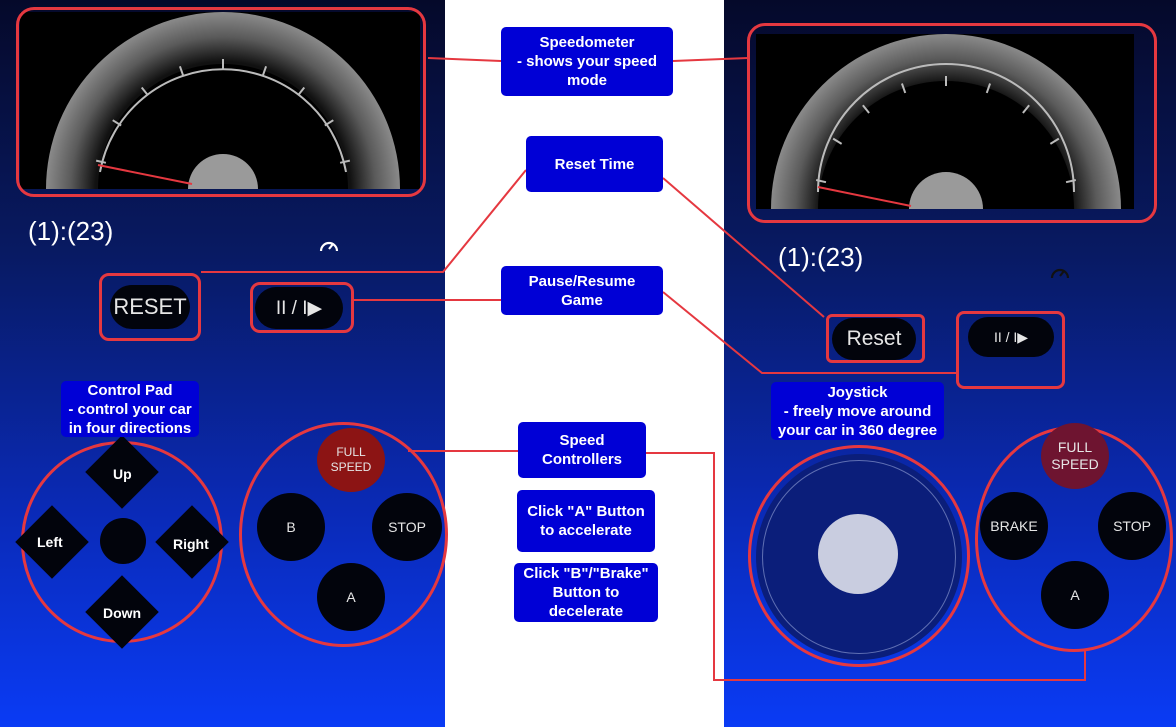 The width and height of the screenshot is (1176, 727). What do you see at coordinates (586, 592) in the screenshot?
I see `callout-click-b: Click "B"/"Brake" Button to decelerate` at bounding box center [586, 592].